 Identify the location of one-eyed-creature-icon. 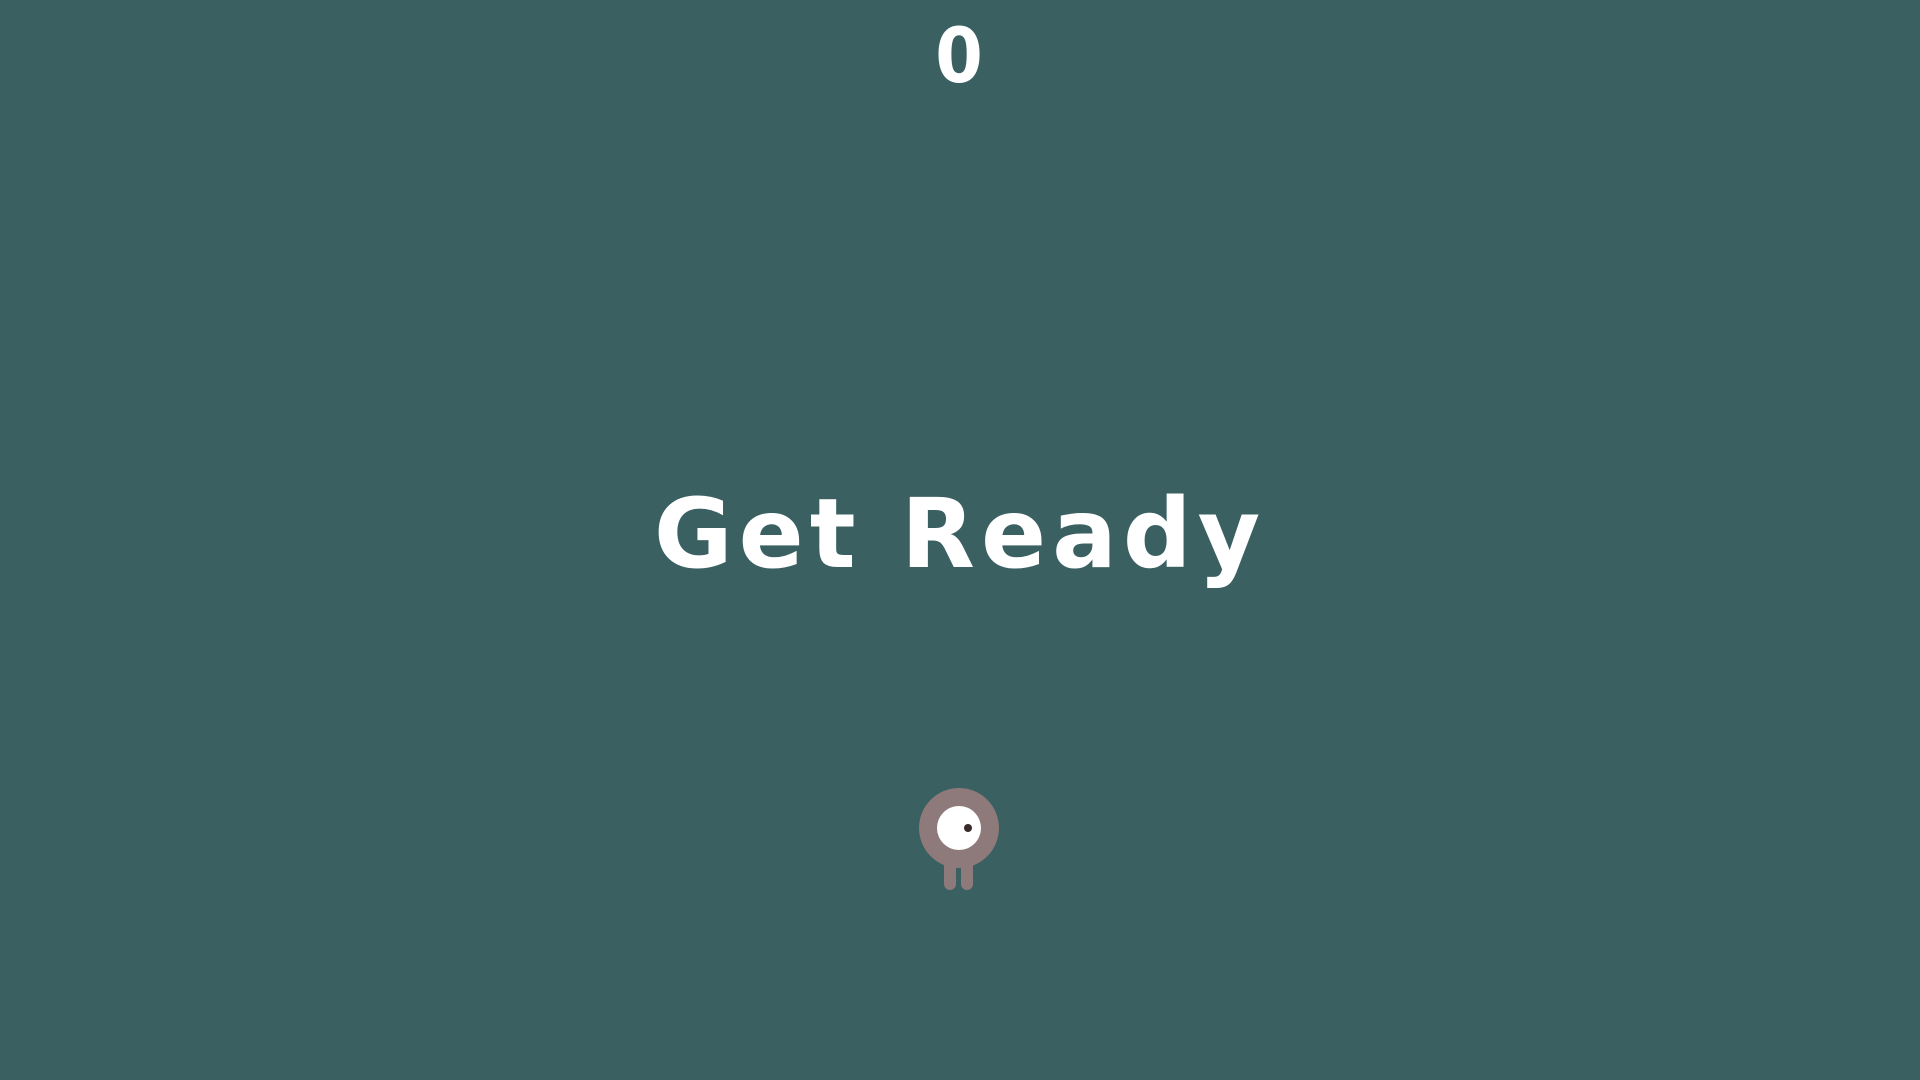
(959, 839).